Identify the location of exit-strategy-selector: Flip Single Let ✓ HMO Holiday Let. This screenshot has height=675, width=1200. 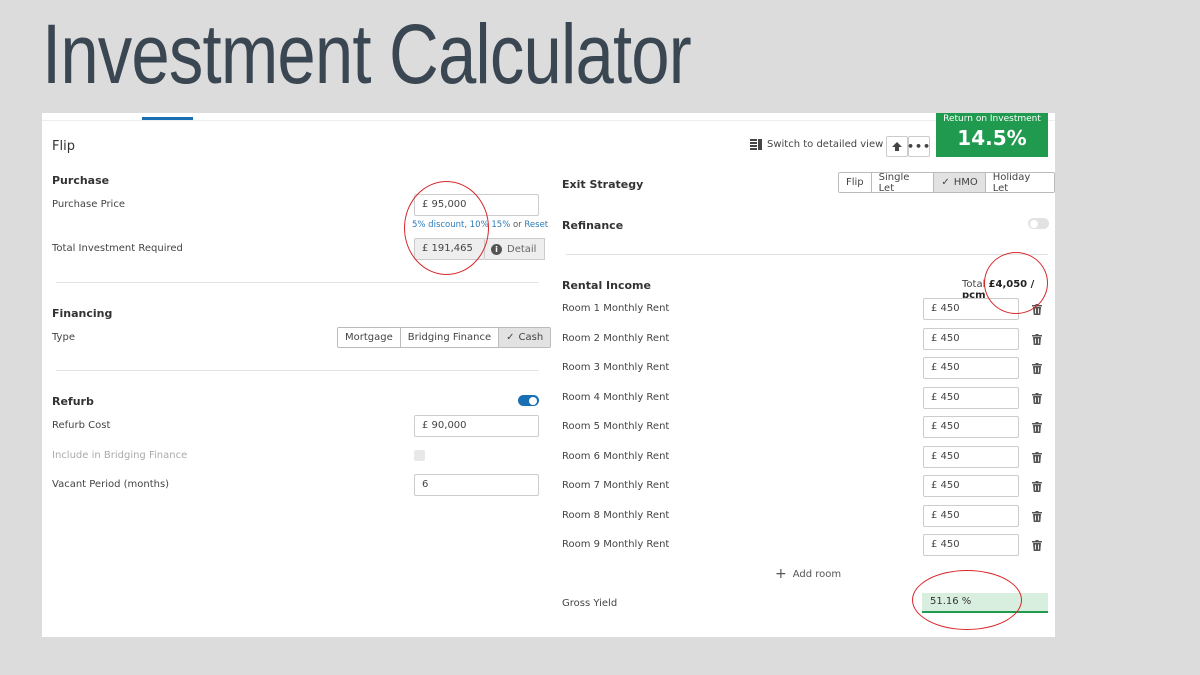
(946, 182).